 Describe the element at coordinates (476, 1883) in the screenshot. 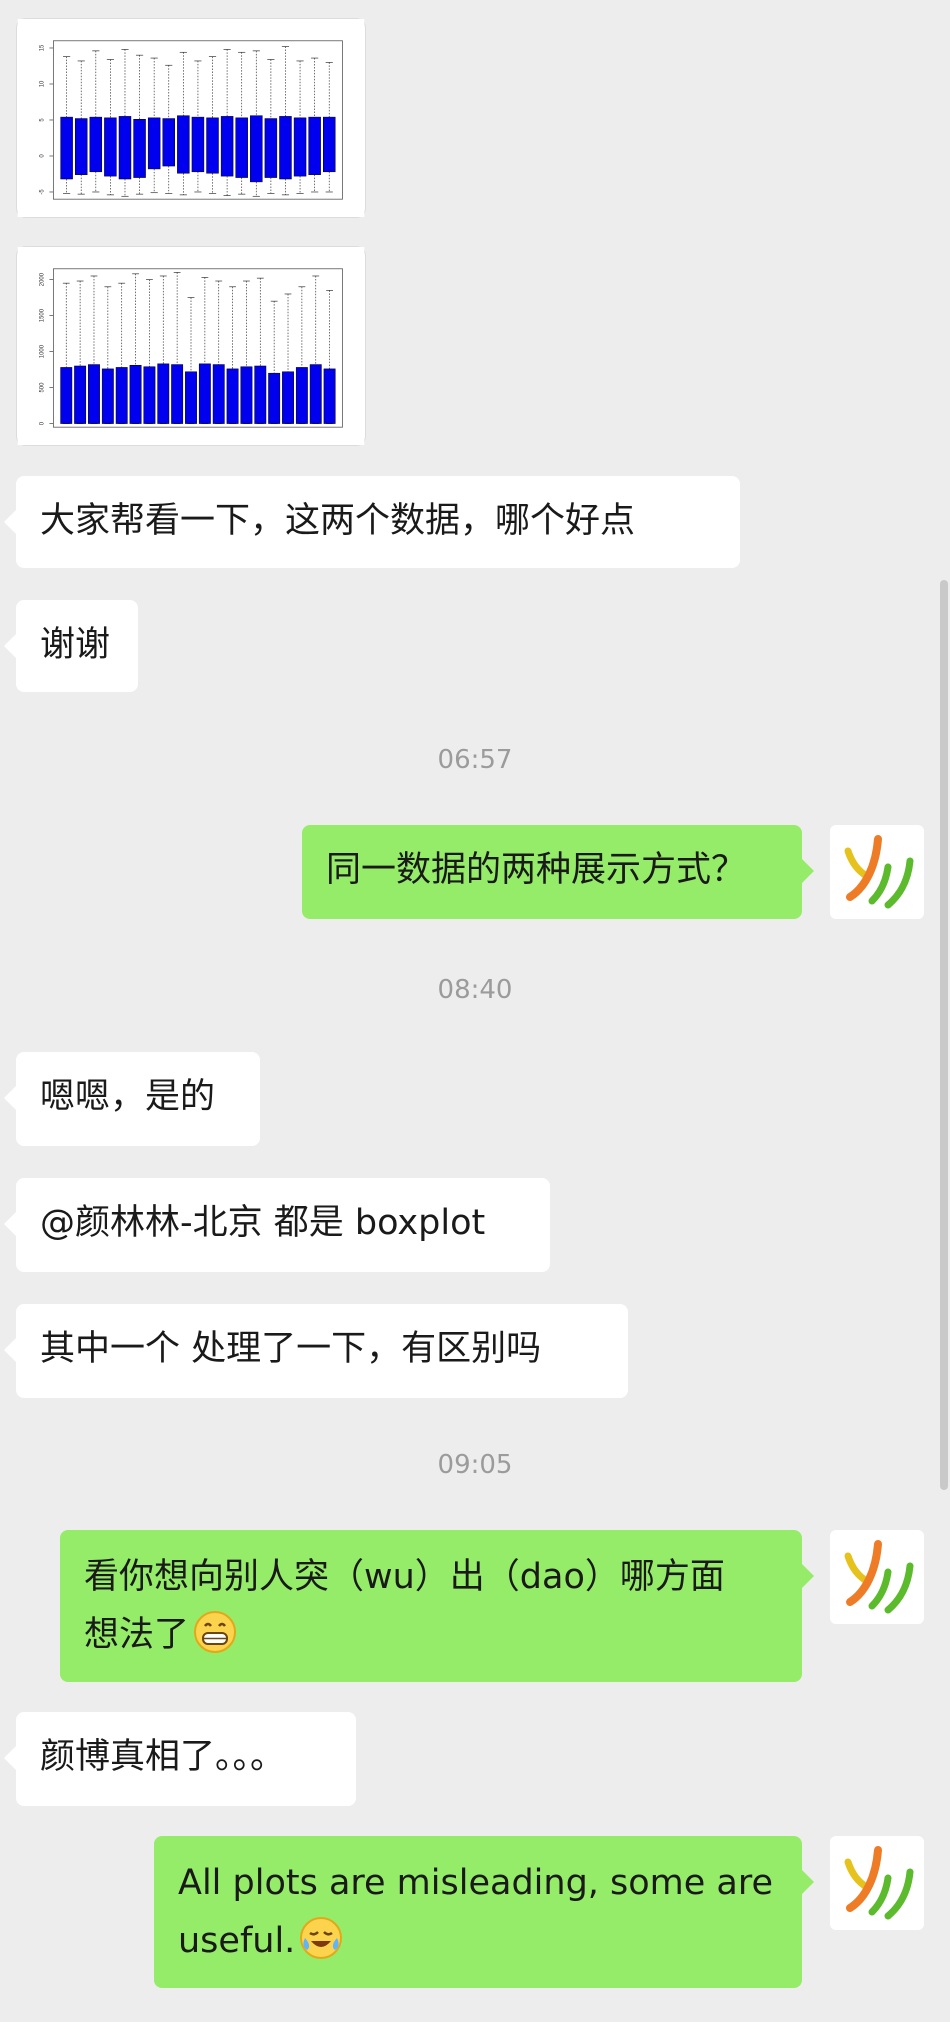

I see `message-text-line: All plots are misleading, some are` at that location.